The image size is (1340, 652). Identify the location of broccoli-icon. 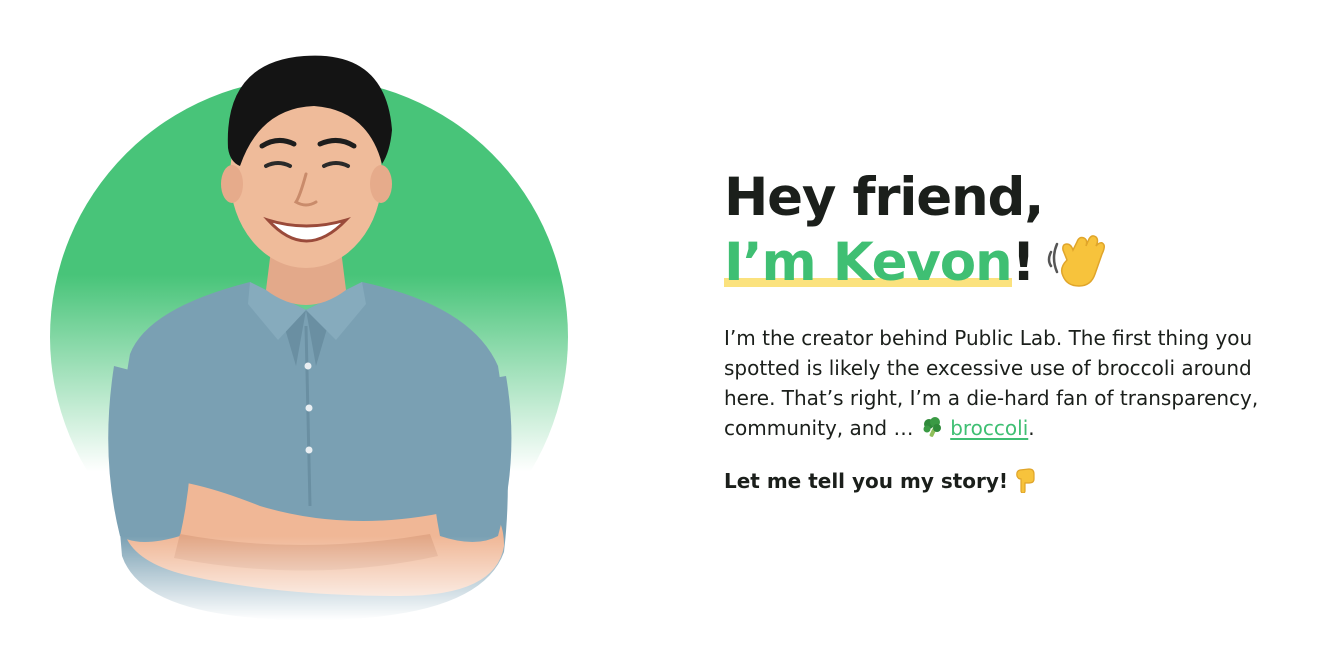
(932, 427).